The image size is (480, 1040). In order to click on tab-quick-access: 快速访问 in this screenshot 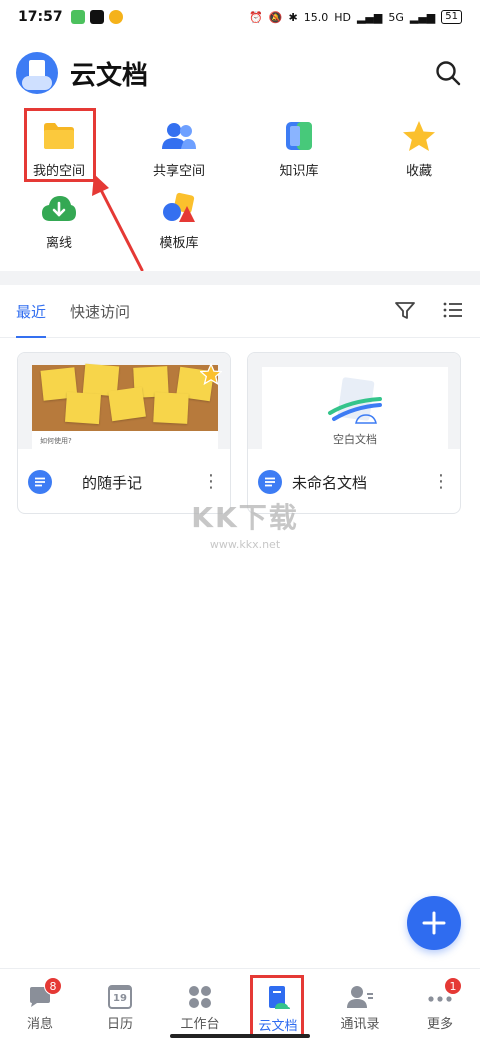, I will do `click(100, 312)`.